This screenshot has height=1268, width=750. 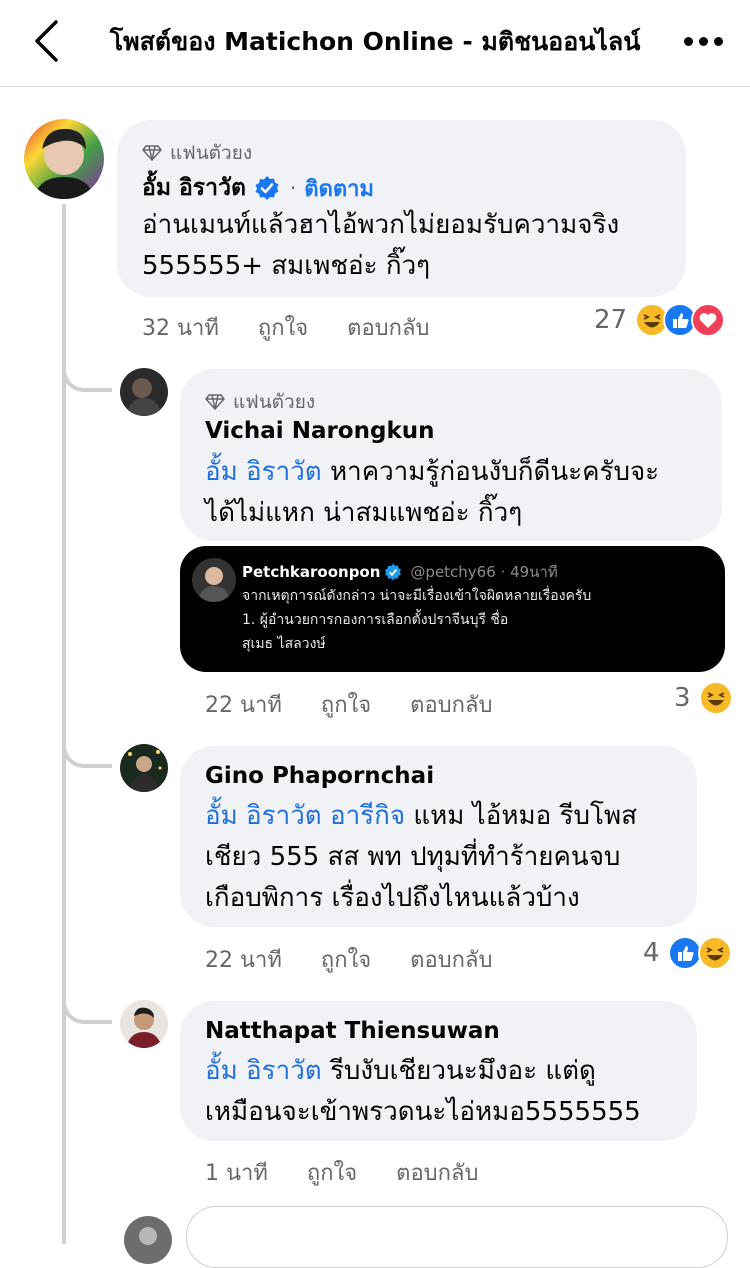 I want to click on embed-line: สุเมธ ไสลวงษ์, so click(x=284, y=644).